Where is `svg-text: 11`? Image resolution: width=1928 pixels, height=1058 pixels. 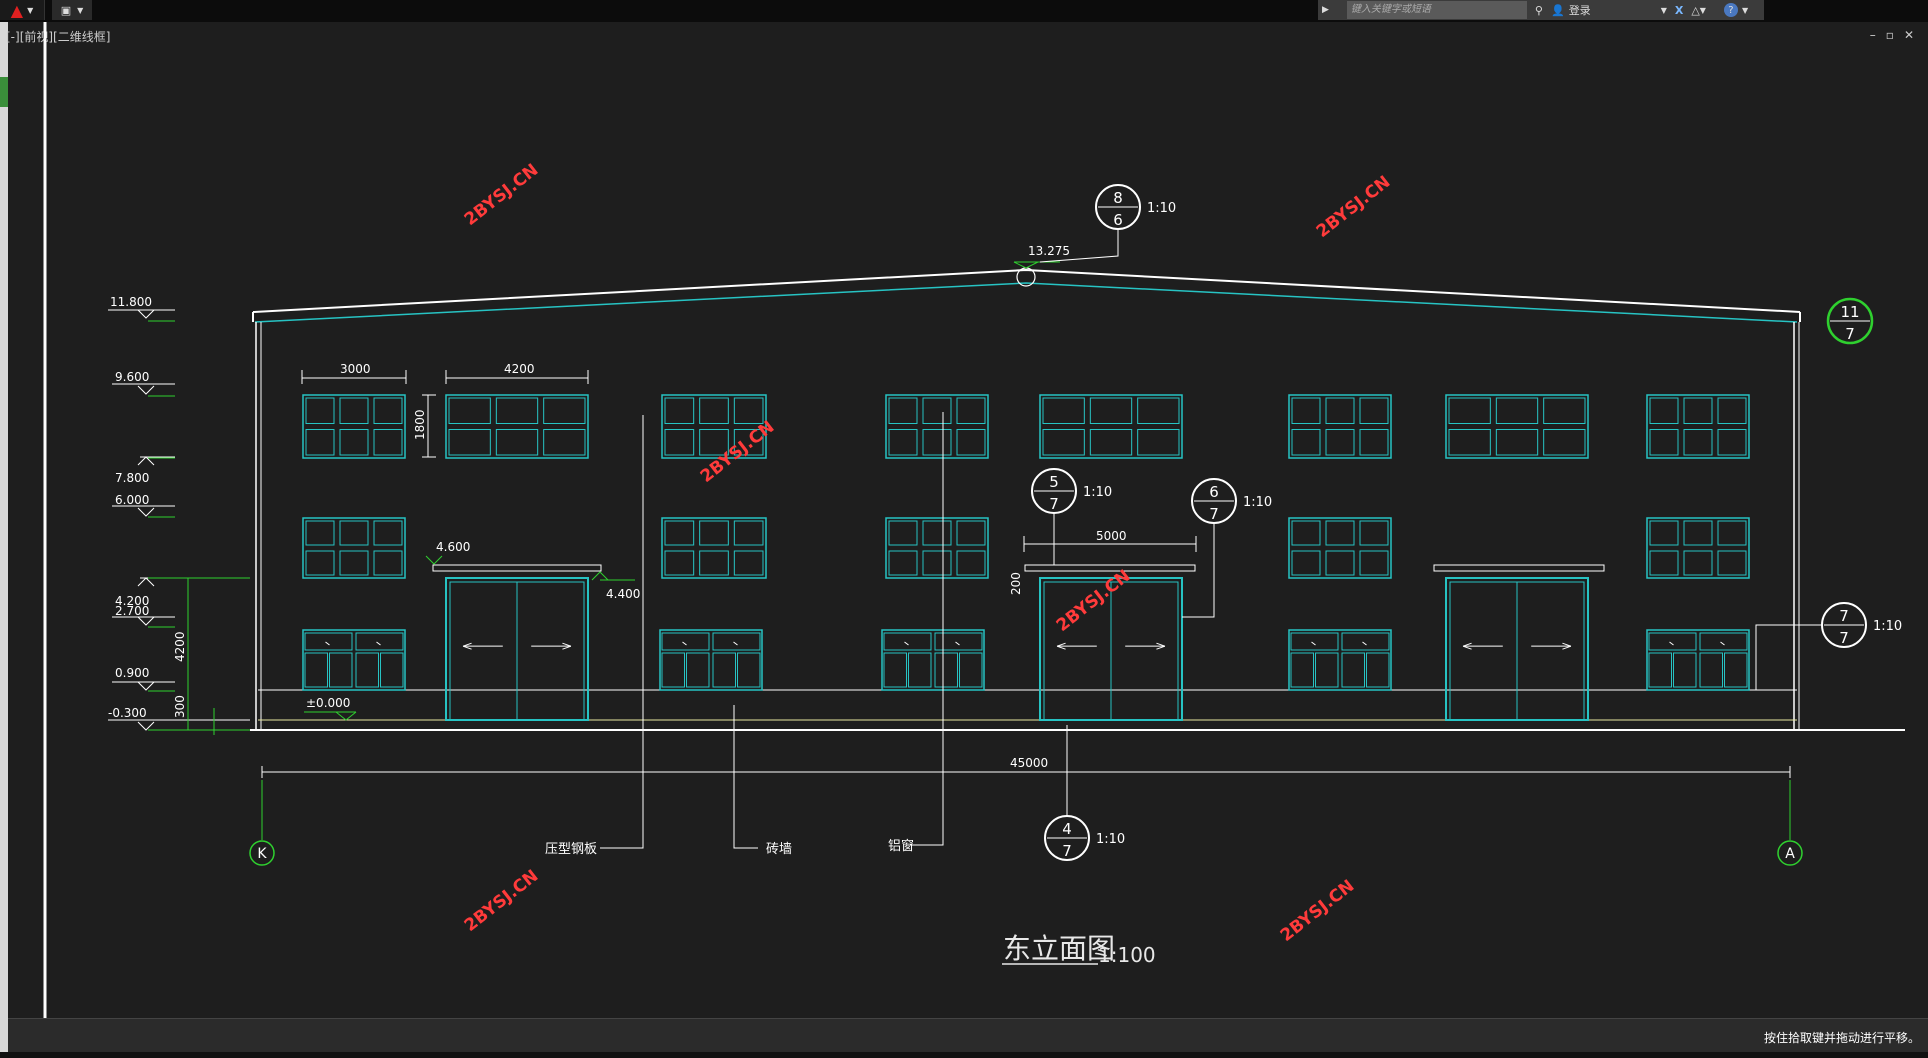 svg-text: 11 is located at coordinates (1849, 312).